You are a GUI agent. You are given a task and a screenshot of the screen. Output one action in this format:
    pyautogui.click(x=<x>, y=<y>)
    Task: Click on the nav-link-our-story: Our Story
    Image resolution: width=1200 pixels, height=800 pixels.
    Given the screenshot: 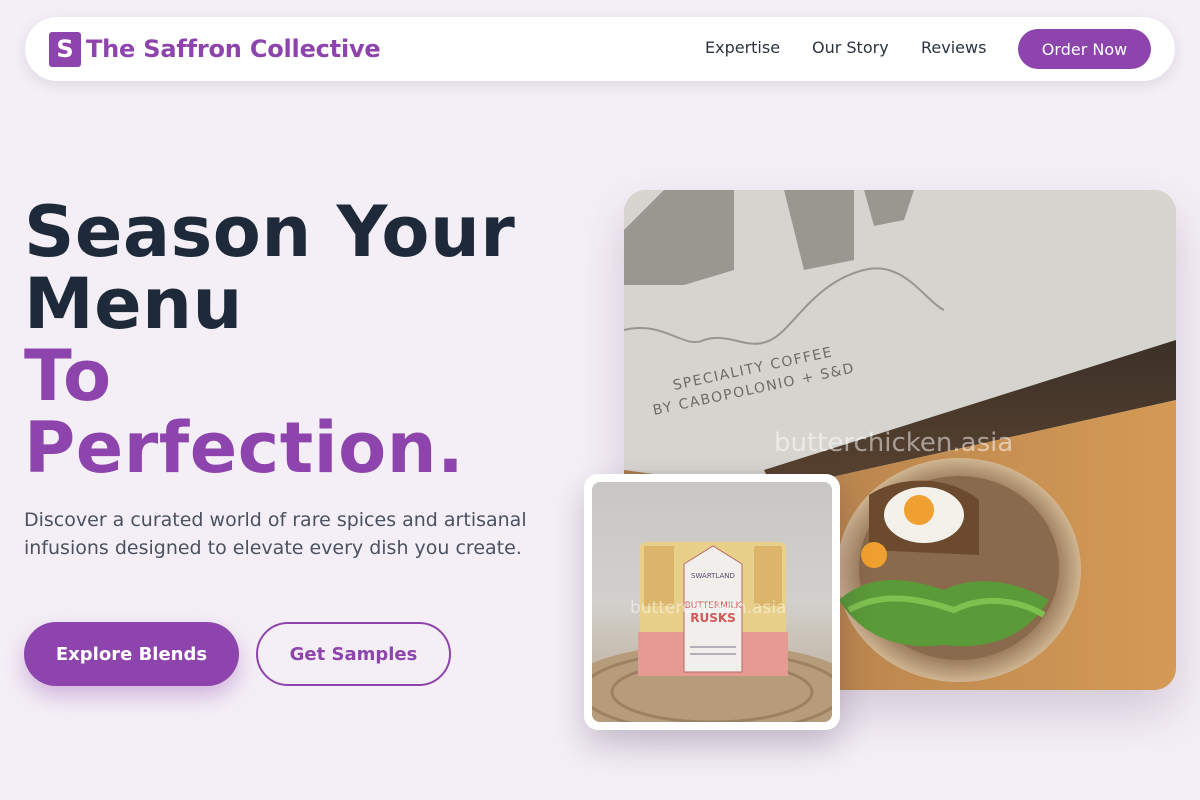 What is the action you would take?
    pyautogui.click(x=850, y=47)
    